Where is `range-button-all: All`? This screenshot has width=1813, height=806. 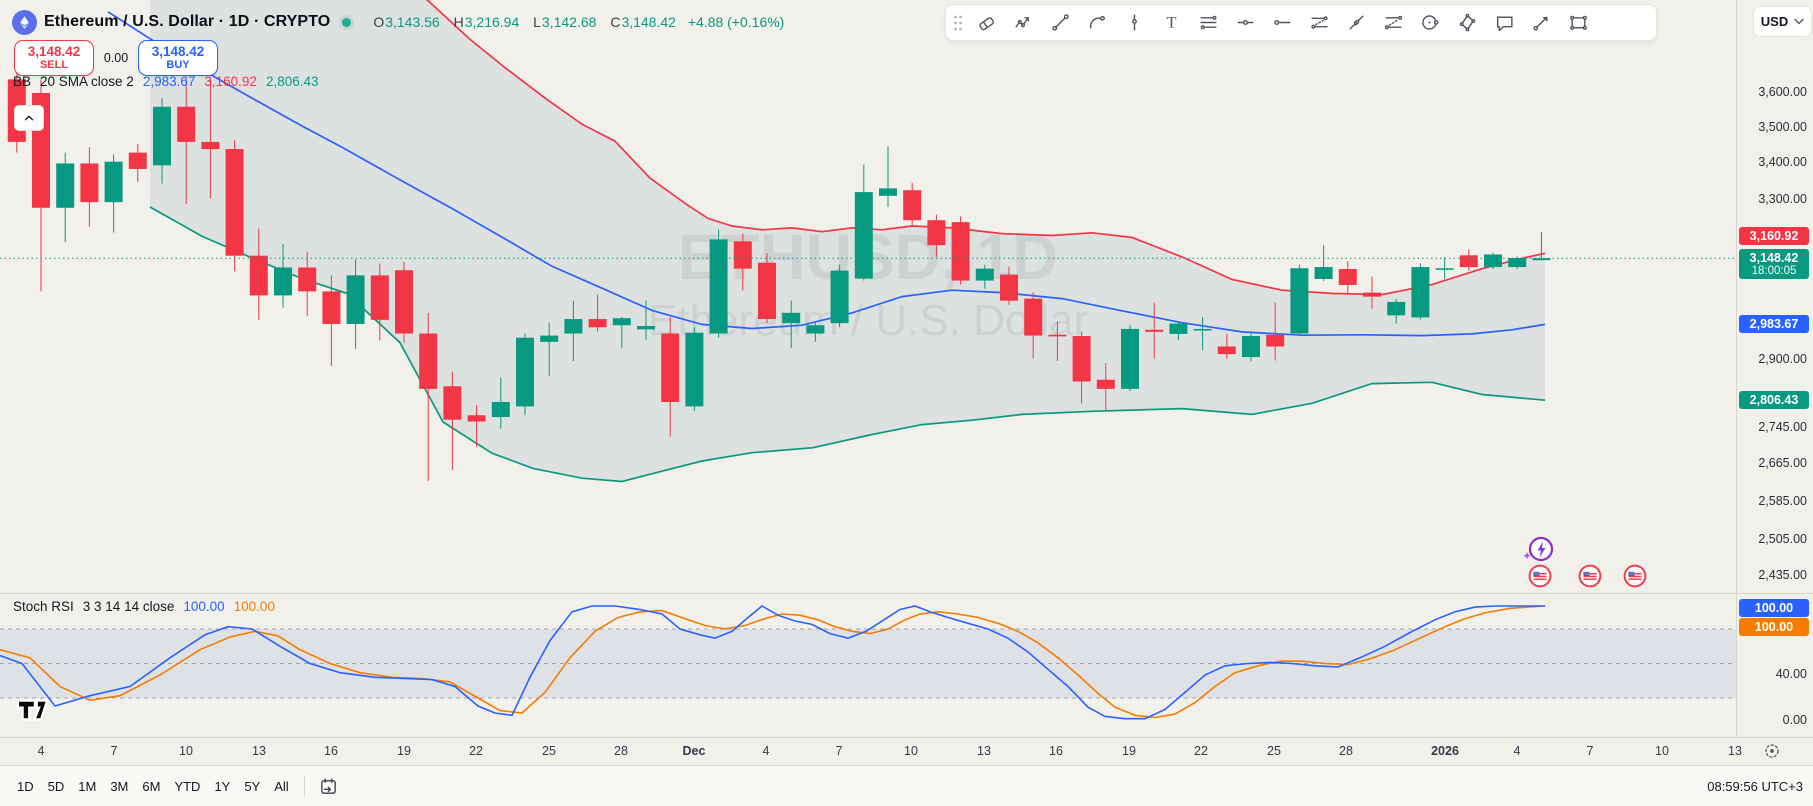
range-button-all: All is located at coordinates (281, 786).